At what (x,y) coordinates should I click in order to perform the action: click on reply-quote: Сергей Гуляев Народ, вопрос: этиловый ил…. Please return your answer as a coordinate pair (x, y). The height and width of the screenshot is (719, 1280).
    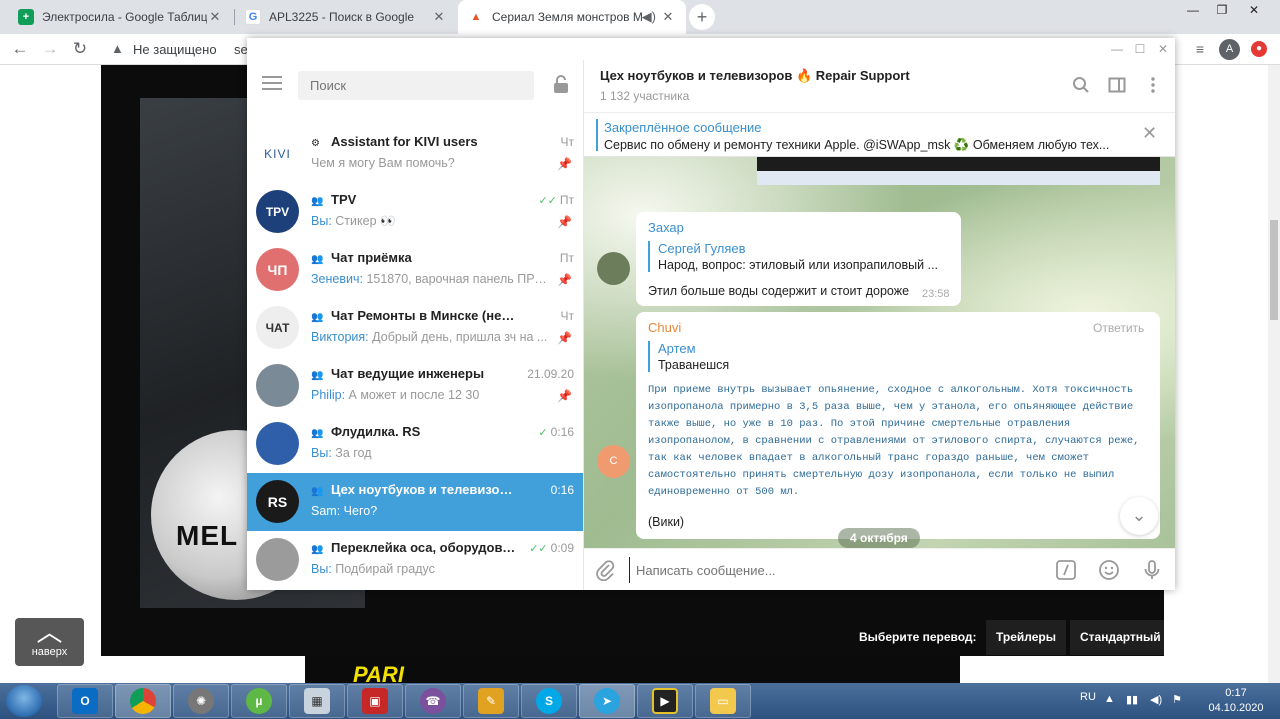
    Looking at the image, I should click on (798, 256).